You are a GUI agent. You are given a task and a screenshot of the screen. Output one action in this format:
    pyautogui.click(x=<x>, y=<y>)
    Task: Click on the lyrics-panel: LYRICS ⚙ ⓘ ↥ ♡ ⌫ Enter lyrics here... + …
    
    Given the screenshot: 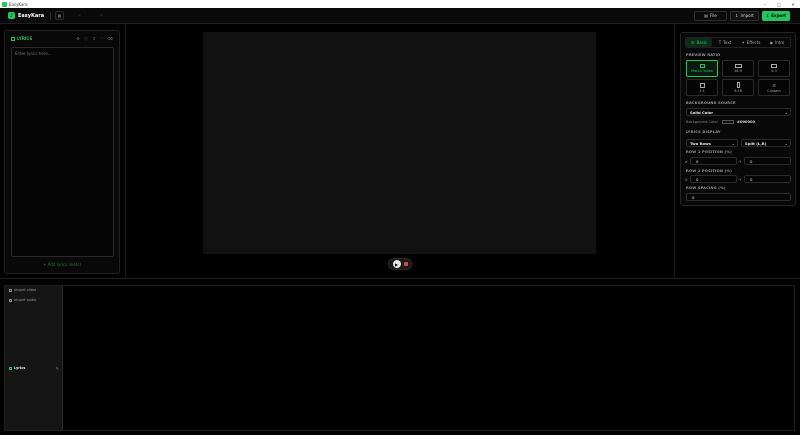 What is the action you would take?
    pyautogui.click(x=62, y=152)
    